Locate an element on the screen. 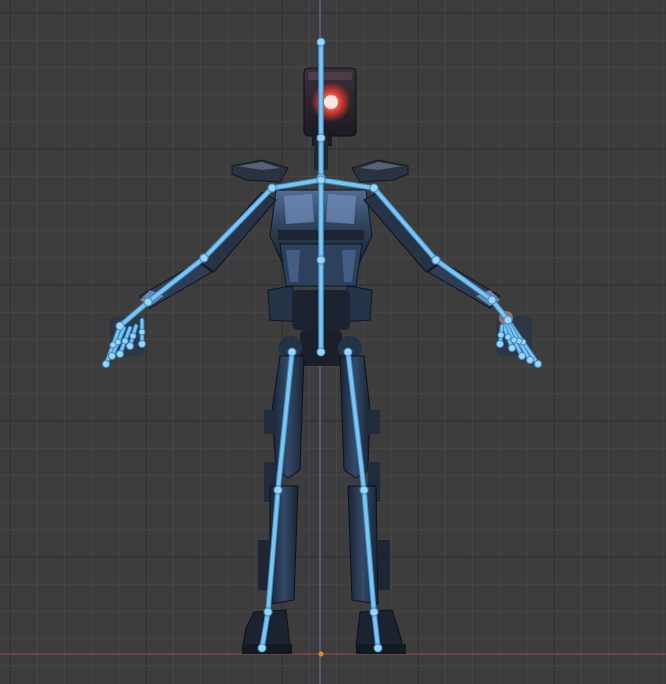  robot-head is located at coordinates (330, 106).